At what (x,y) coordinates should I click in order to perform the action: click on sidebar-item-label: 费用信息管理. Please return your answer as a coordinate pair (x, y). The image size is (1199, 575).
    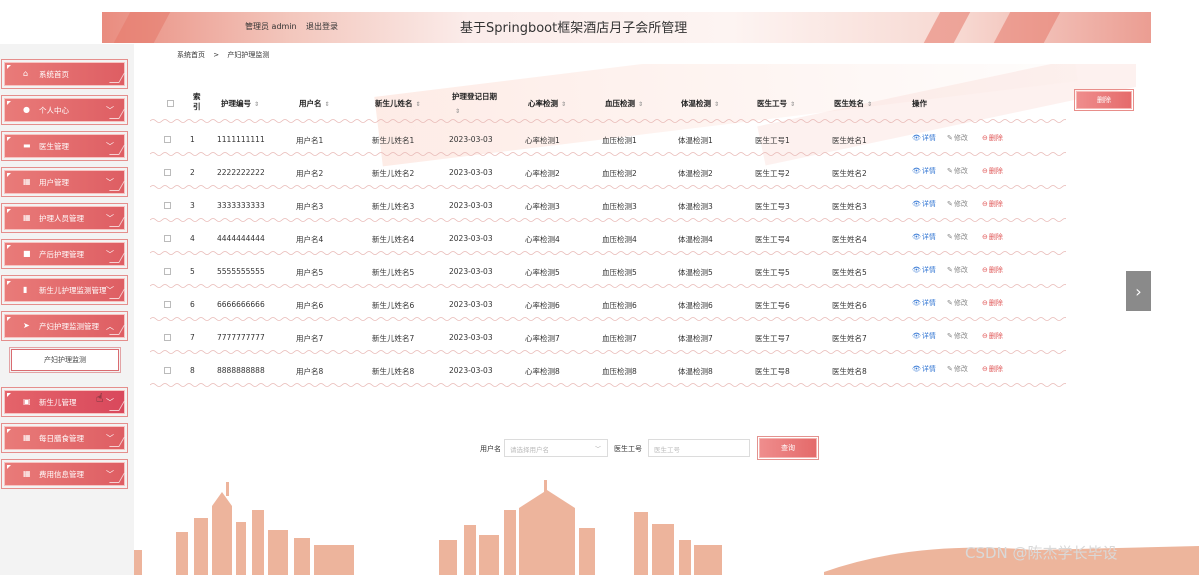
    Looking at the image, I should click on (61, 474).